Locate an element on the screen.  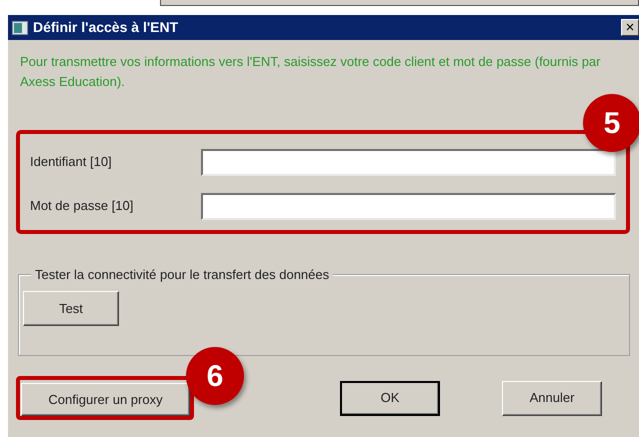
callout-badge: 5 is located at coordinates (611, 123).